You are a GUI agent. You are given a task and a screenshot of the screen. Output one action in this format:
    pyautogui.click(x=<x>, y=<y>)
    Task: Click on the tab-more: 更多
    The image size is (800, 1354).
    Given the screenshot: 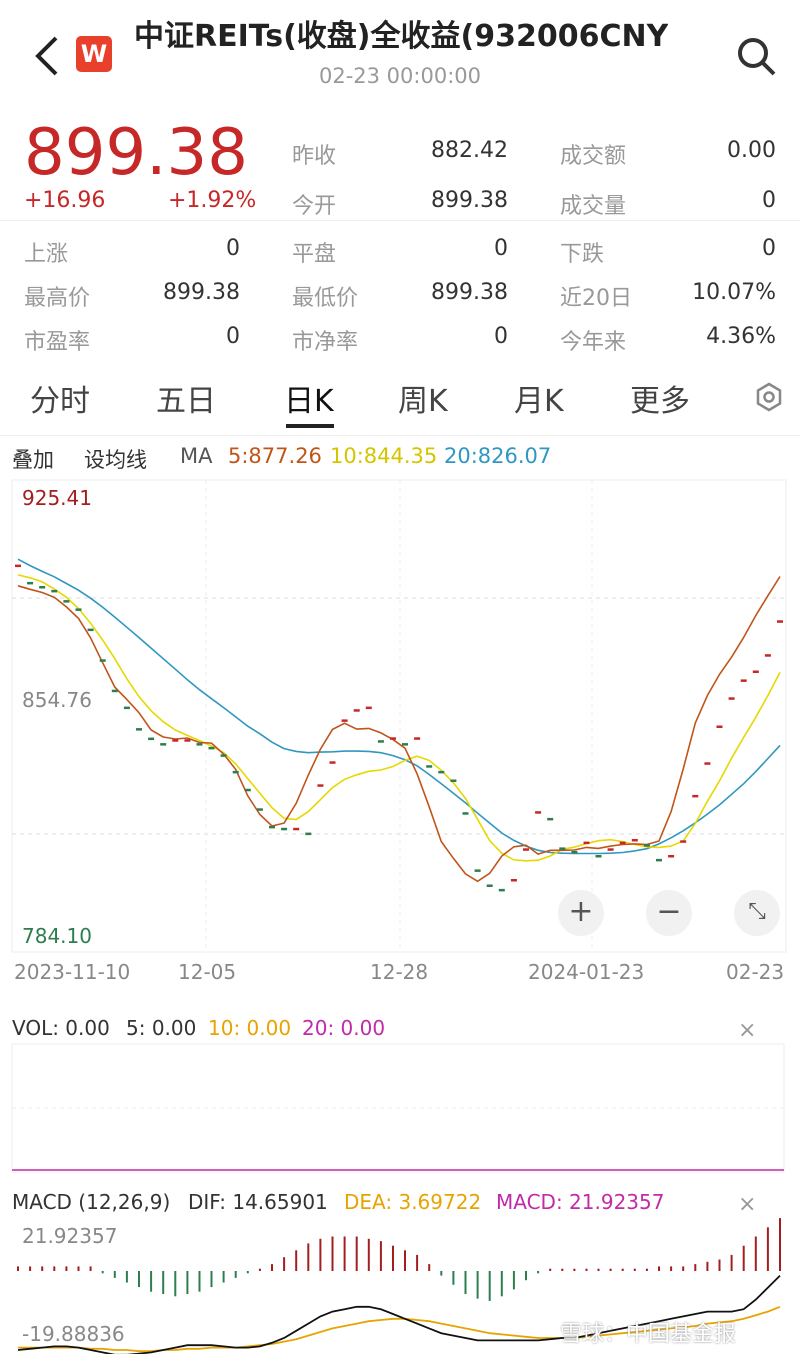 What is the action you would take?
    pyautogui.click(x=660, y=398)
    